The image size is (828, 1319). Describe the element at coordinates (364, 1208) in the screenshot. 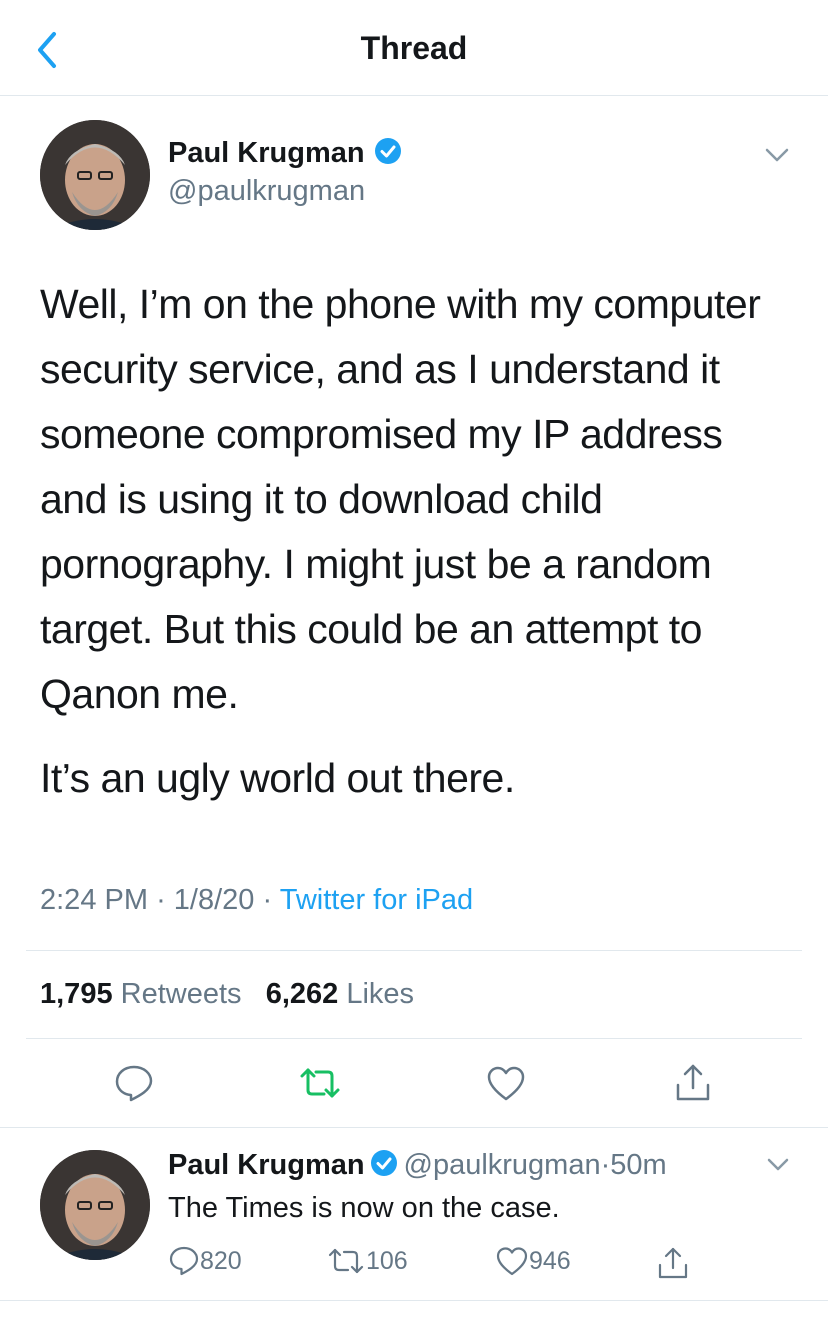

I see `reply-text: The Times is now on the case.` at that location.